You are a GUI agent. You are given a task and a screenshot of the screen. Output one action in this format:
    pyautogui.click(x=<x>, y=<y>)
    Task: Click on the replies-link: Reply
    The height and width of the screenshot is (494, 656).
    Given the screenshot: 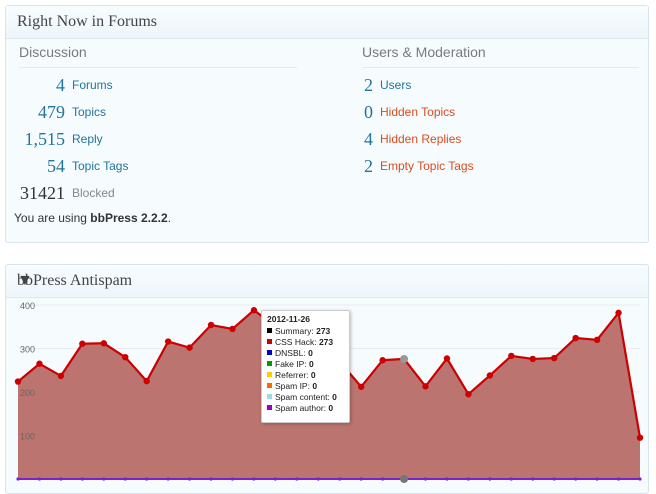 What is the action you would take?
    pyautogui.click(x=87, y=139)
    